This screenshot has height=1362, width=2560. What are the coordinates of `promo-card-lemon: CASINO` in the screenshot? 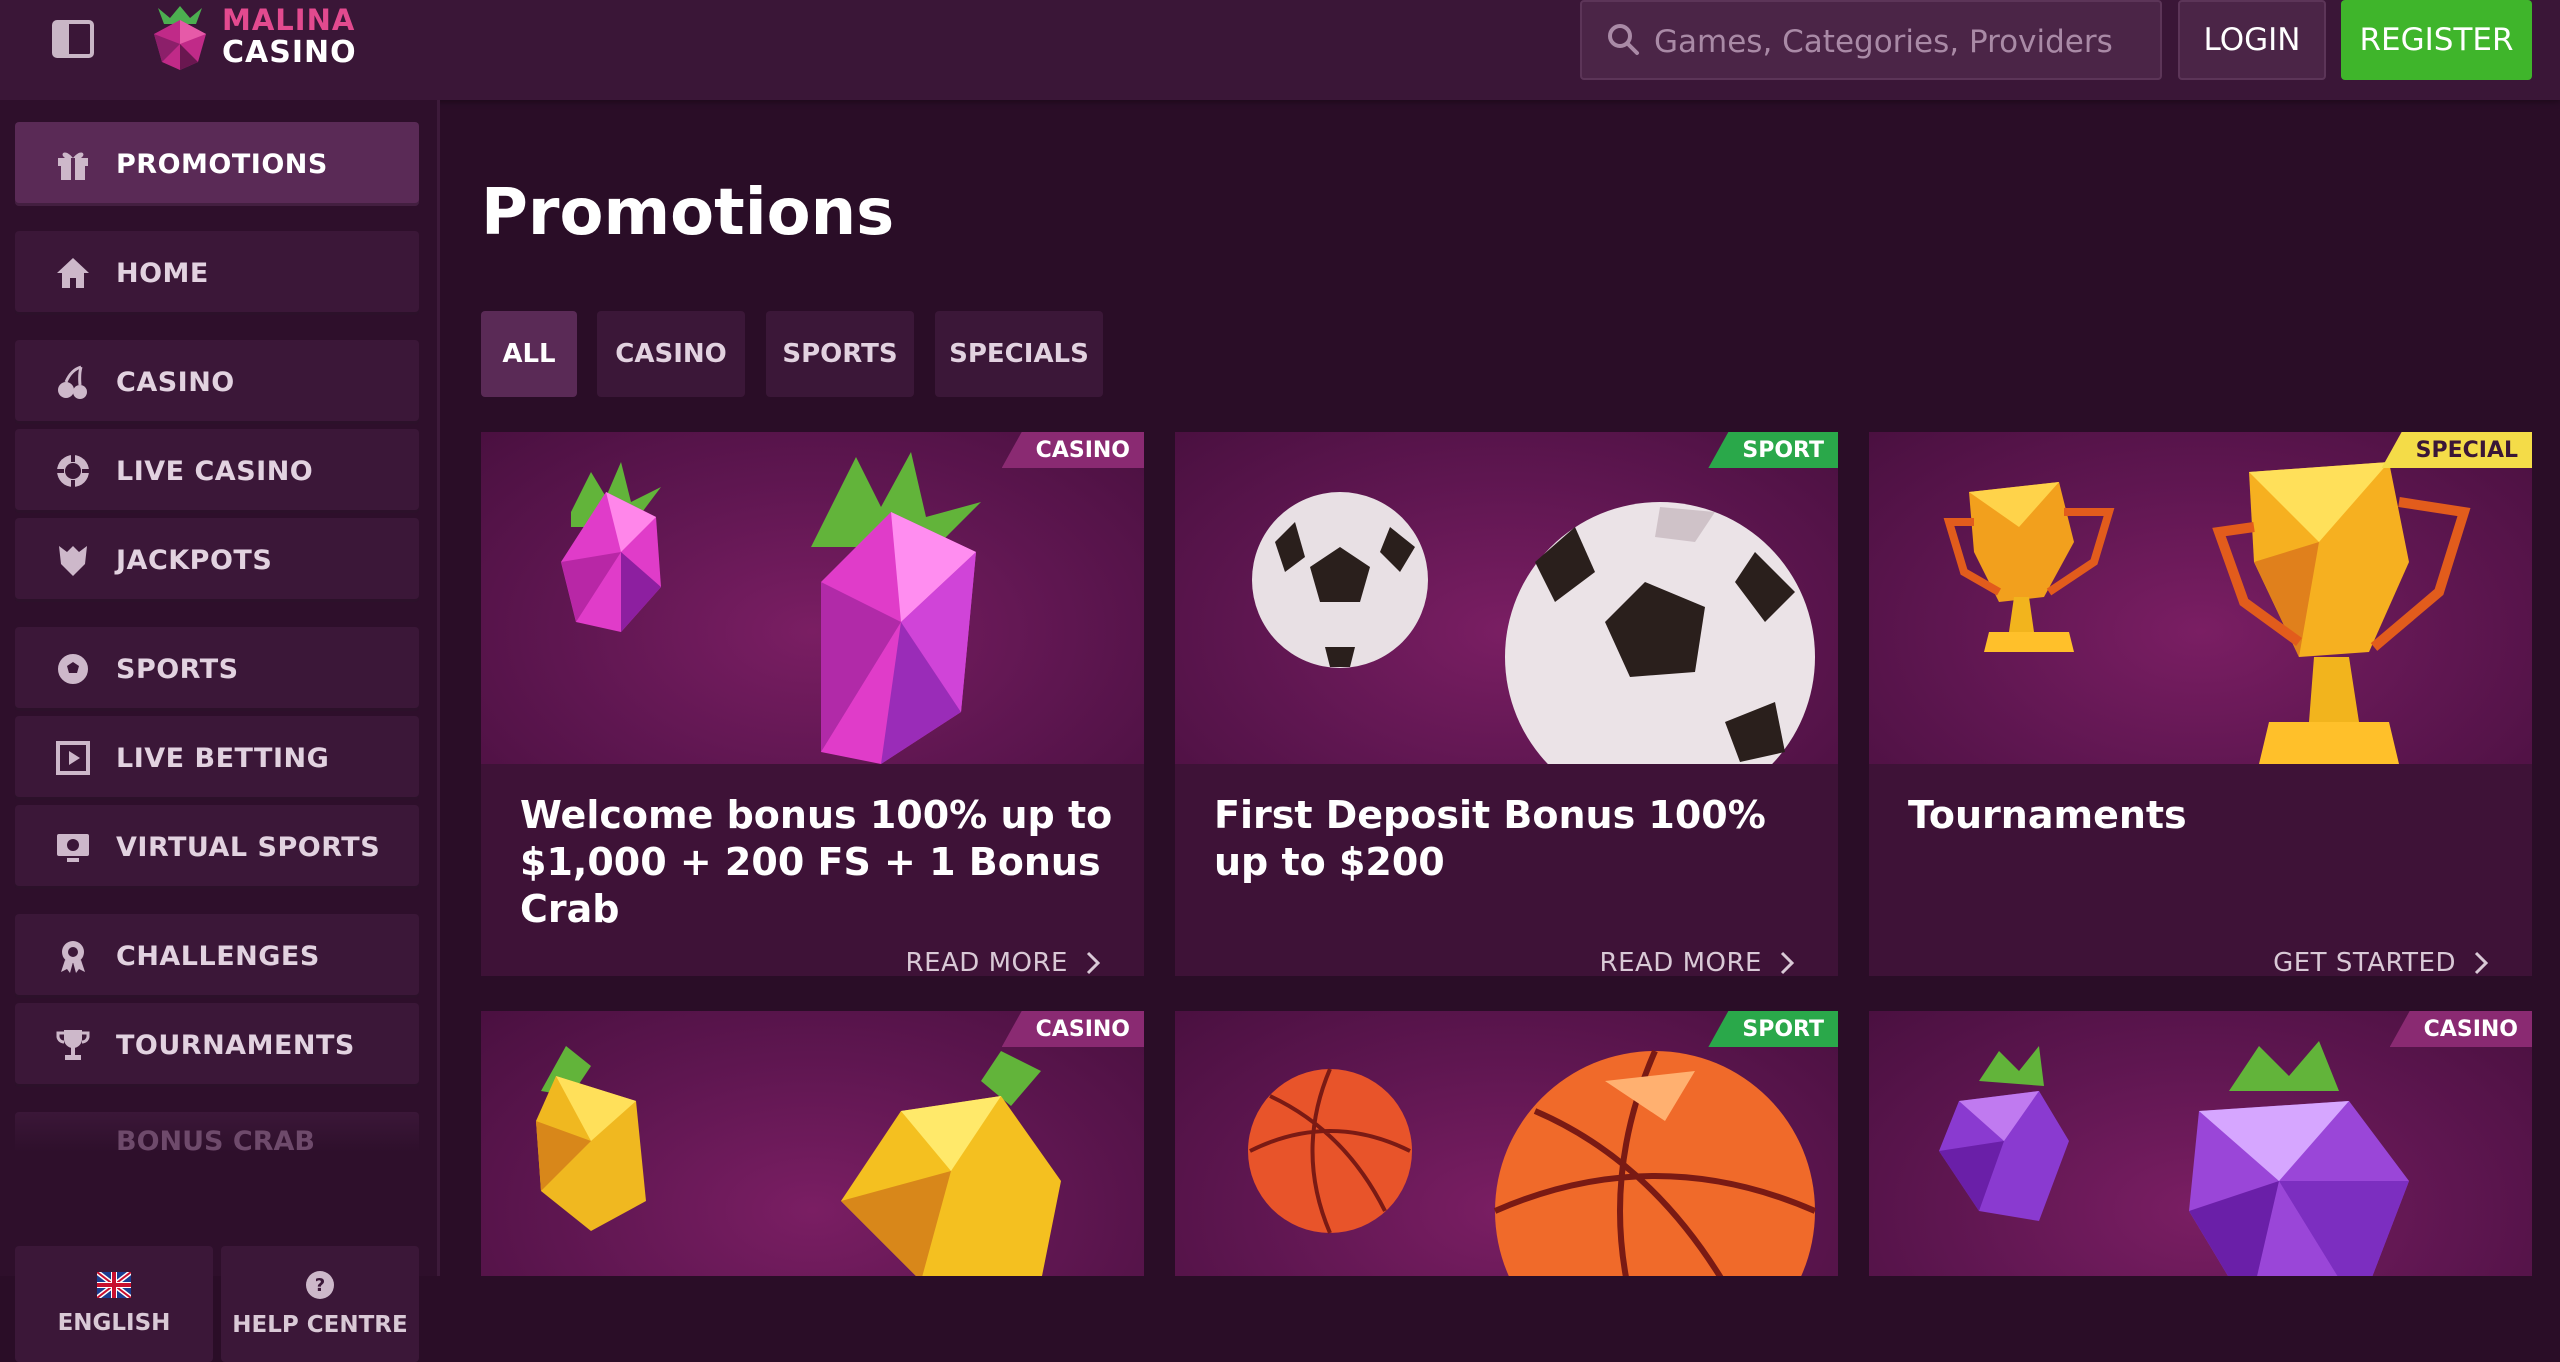 It's located at (812, 1143).